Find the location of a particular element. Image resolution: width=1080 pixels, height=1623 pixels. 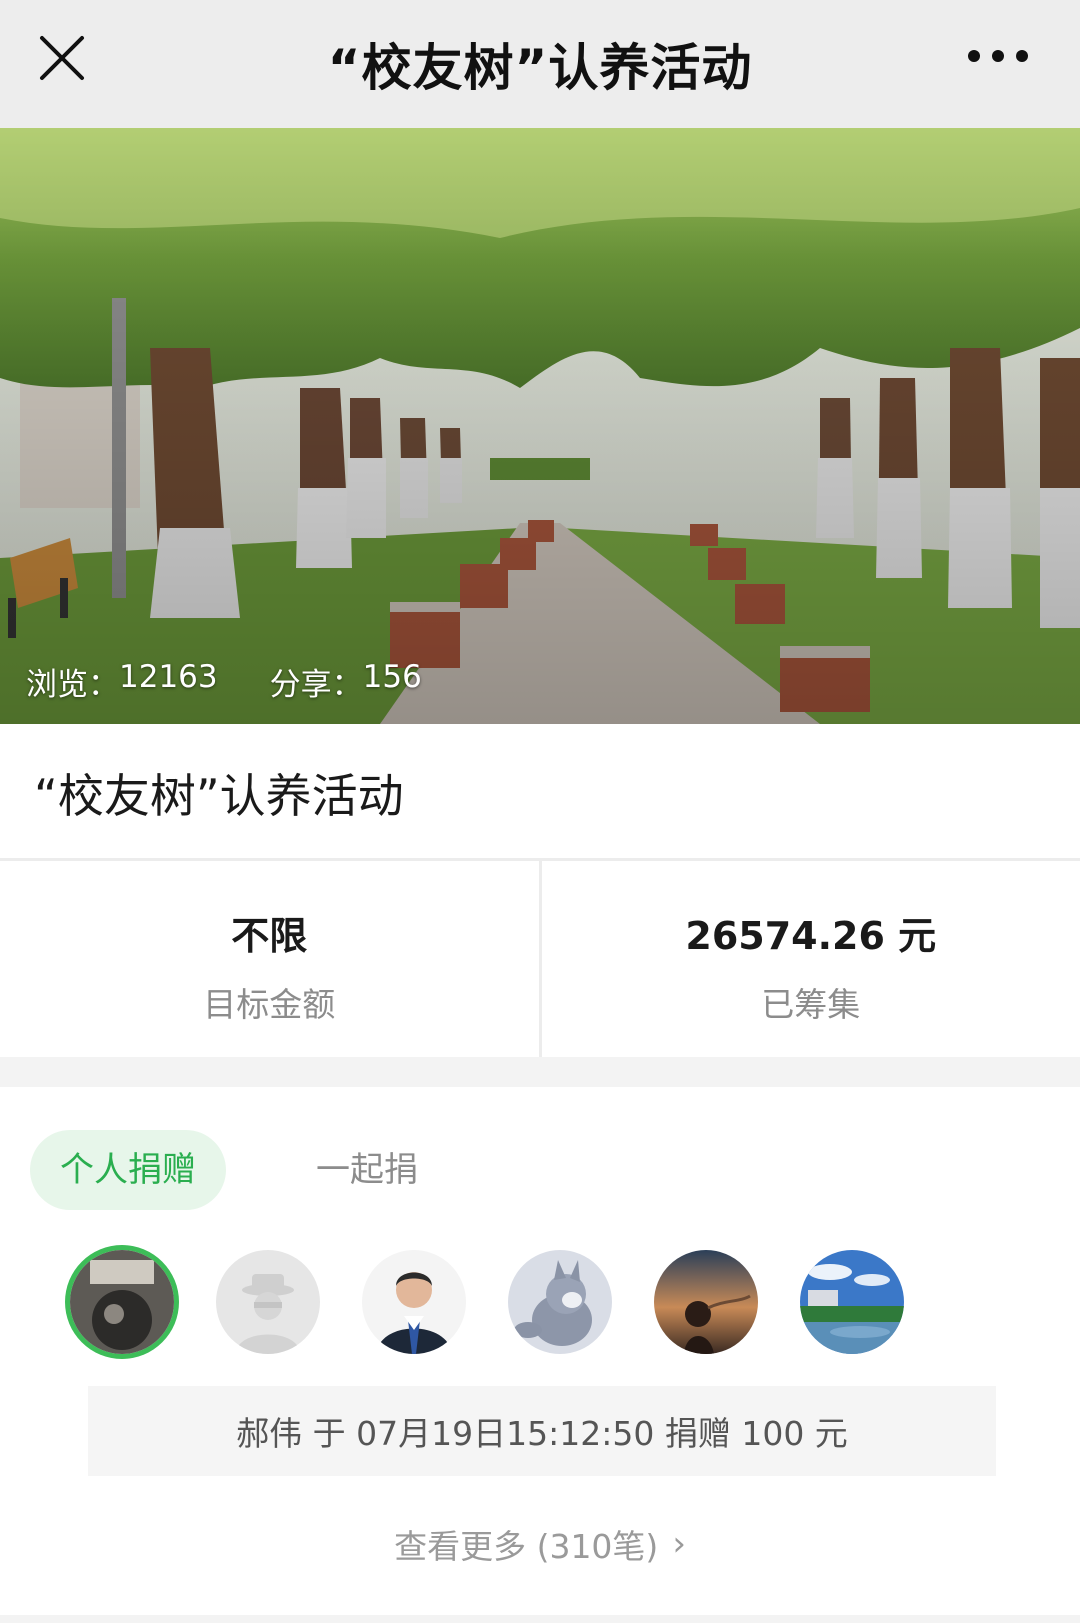

nav-bar: “校友树”认养活动 is located at coordinates (540, 64).